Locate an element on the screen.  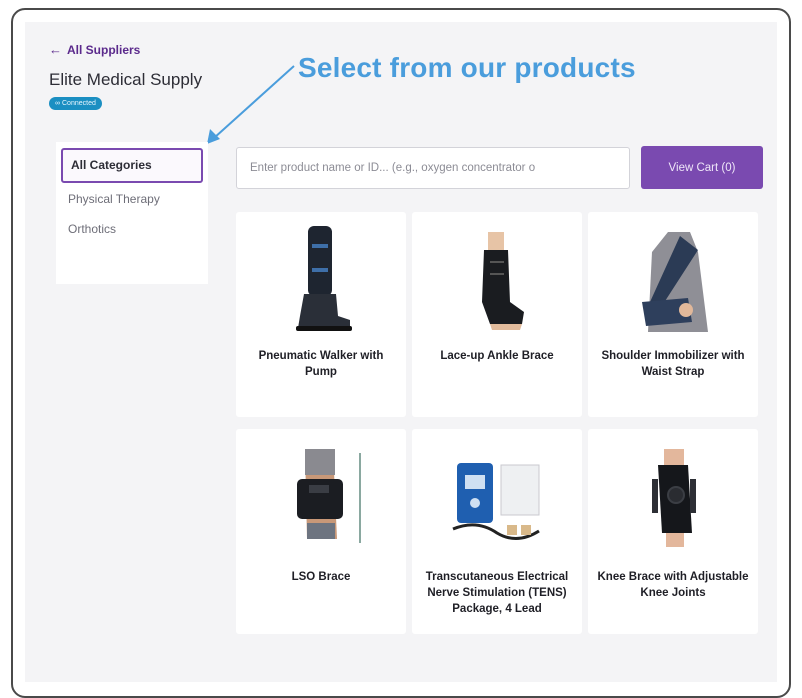
product-name: Lace-up Ankle Brace is located at coordinates (497, 356).